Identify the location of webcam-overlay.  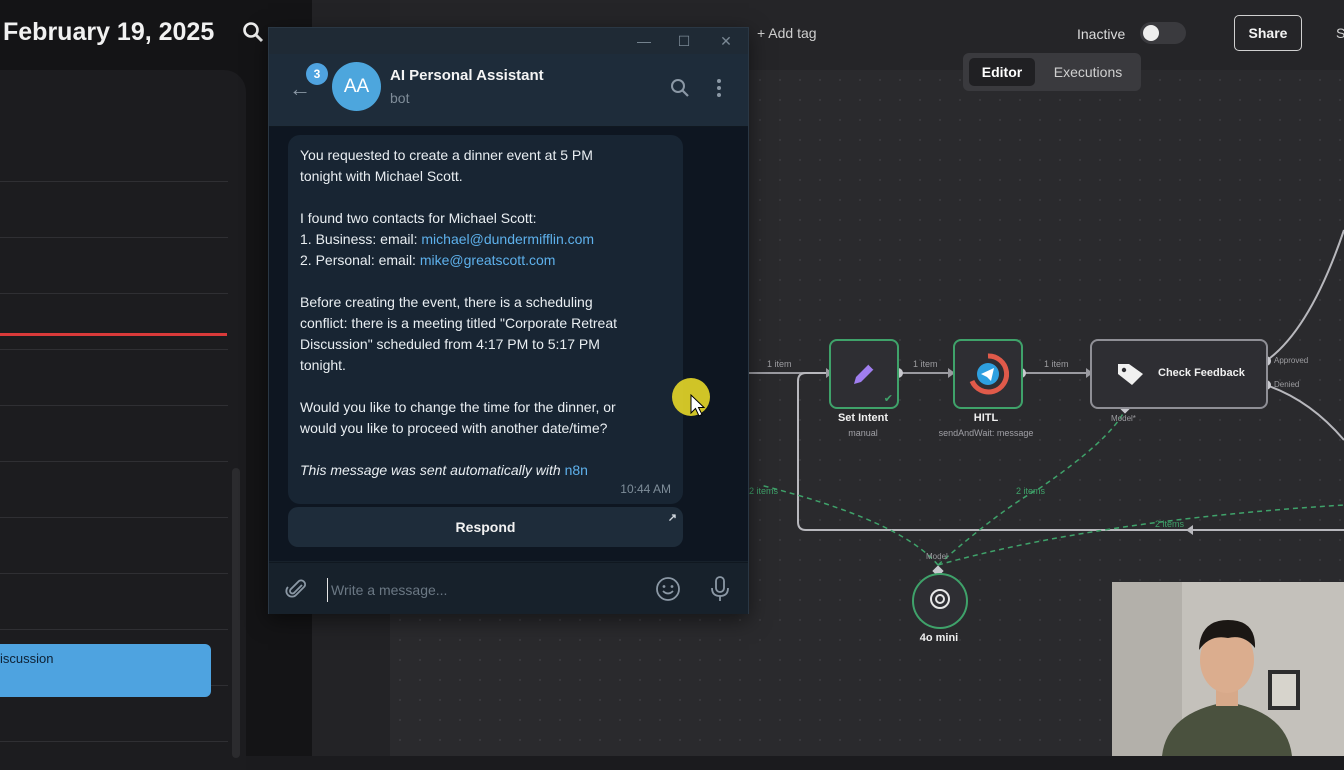
(1228, 669).